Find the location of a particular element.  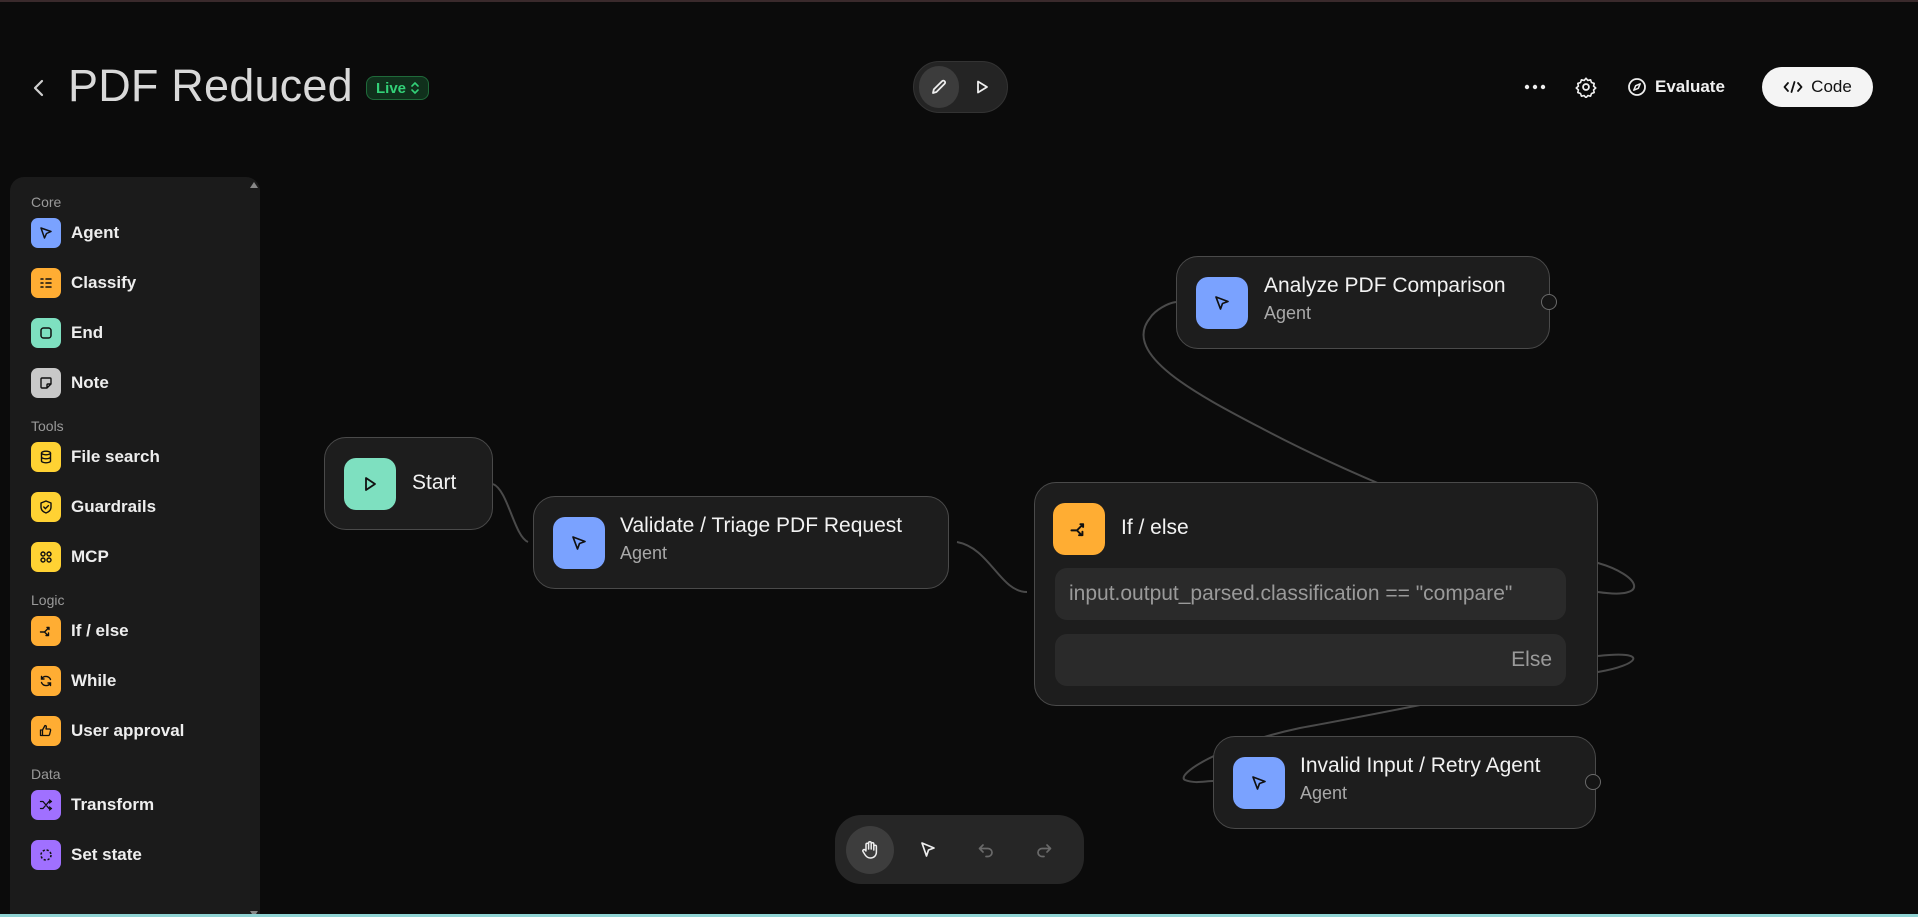

node-validate-agent: Validate / Triage PDF Request Agent is located at coordinates (741, 542).